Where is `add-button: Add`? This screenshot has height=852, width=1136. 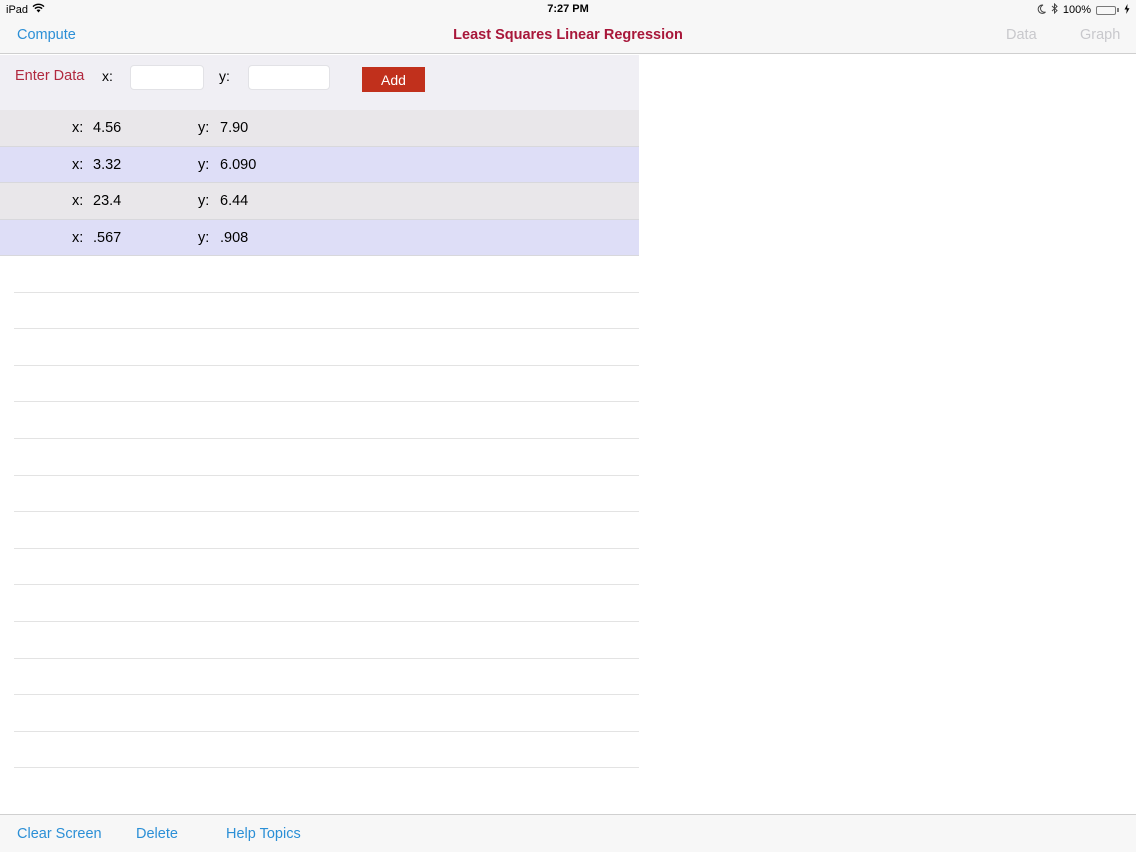 add-button: Add is located at coordinates (393, 79).